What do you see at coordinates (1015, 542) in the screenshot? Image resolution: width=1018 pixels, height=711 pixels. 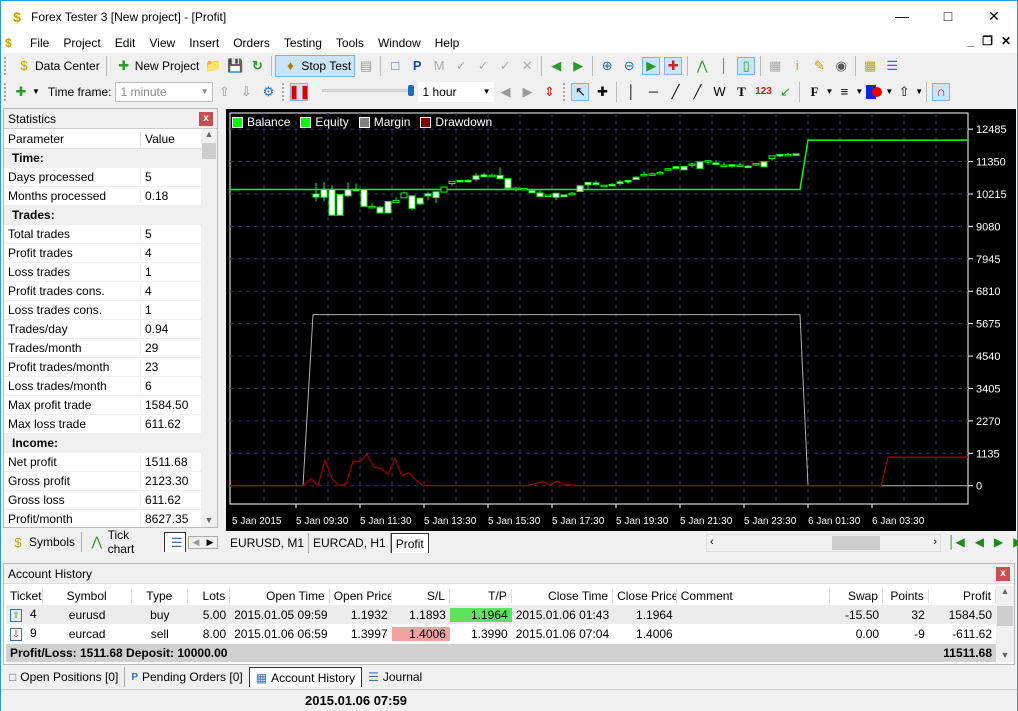 I see `last-bar-icon: ▶│` at bounding box center [1015, 542].